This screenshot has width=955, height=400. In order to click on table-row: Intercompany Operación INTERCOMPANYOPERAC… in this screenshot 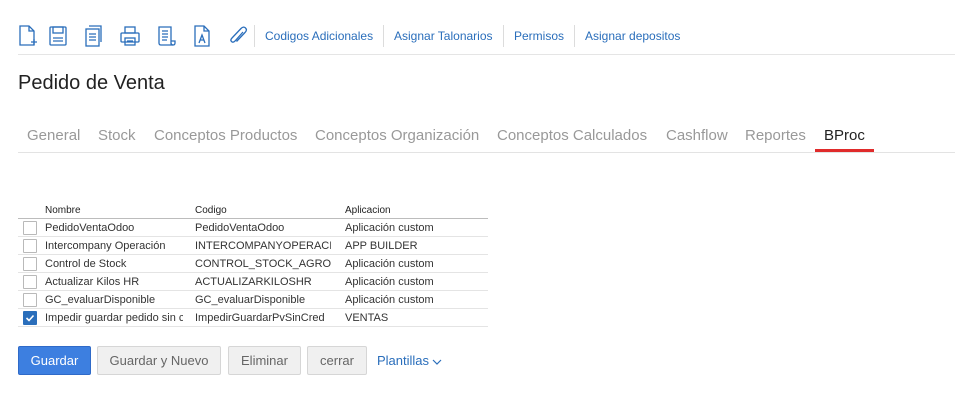, I will do `click(253, 246)`.